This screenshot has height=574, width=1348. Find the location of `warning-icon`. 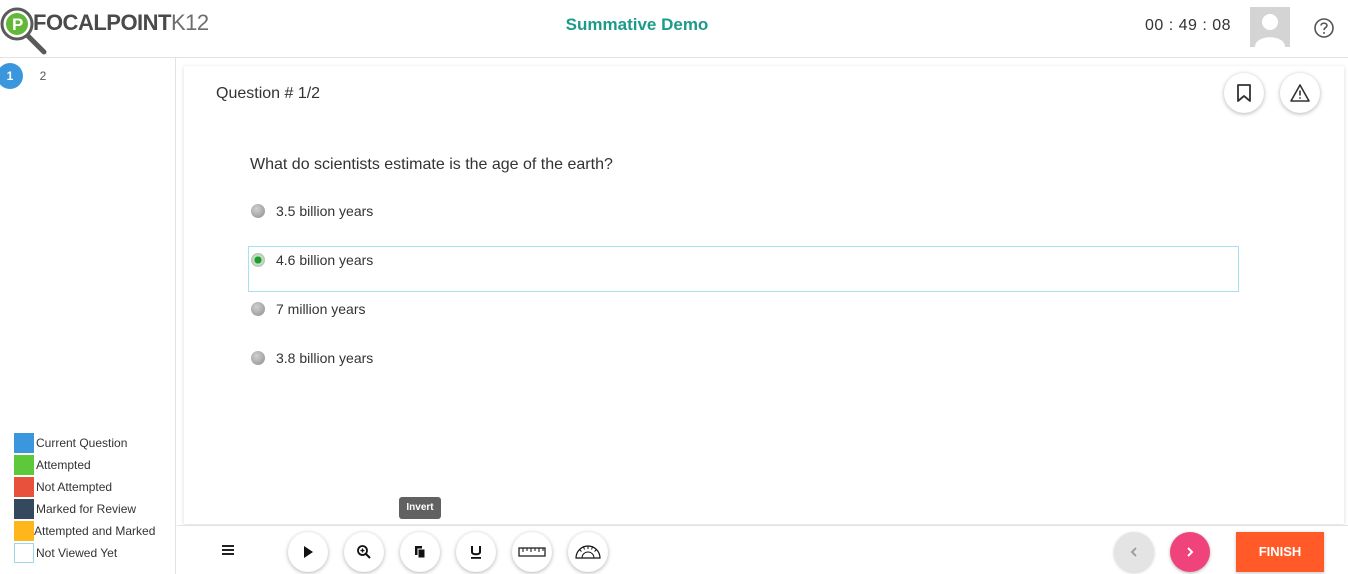

warning-icon is located at coordinates (1300, 93).